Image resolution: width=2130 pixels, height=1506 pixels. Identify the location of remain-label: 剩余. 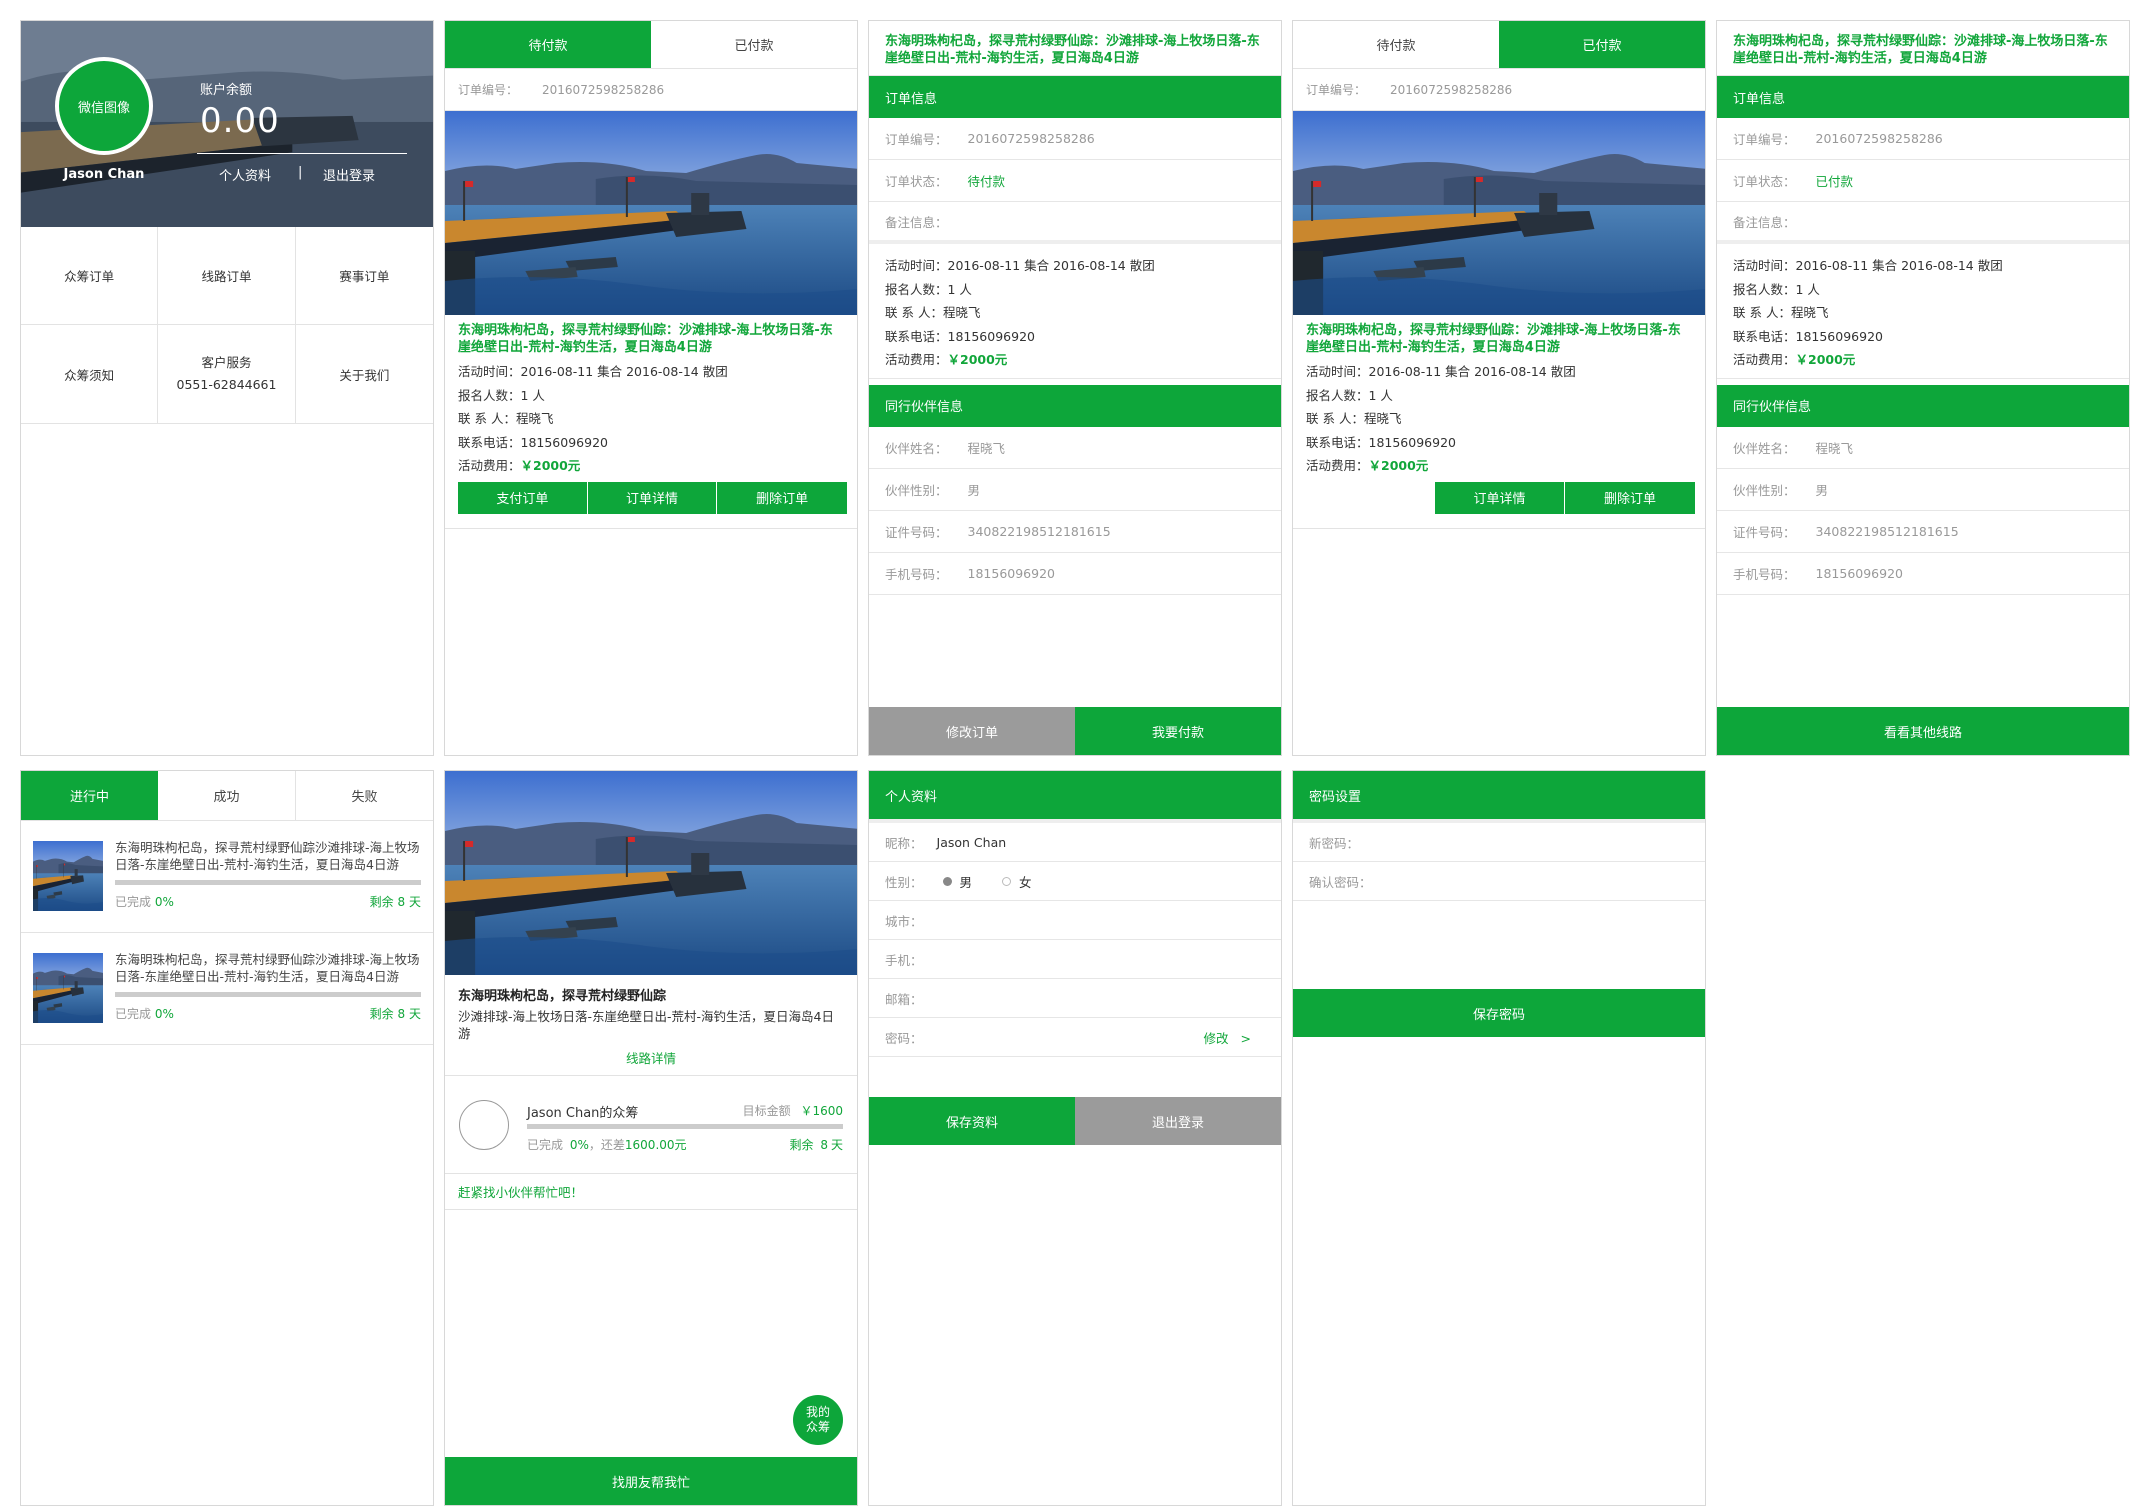
(801, 1145).